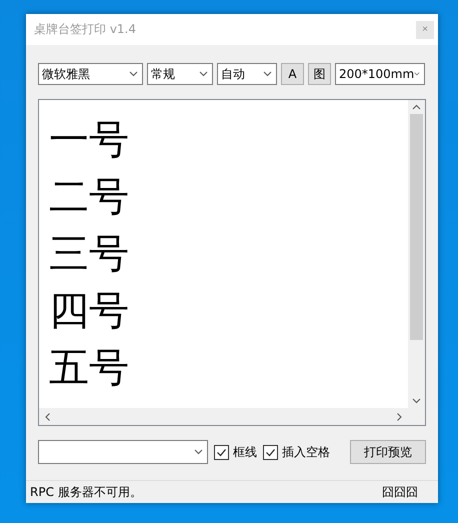 The image size is (458, 523). I want to click on style-dropdown: 常规, so click(180, 74).